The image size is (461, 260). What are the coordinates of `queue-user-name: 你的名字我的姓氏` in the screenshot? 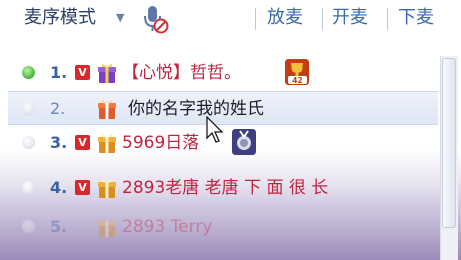 It's located at (196, 109).